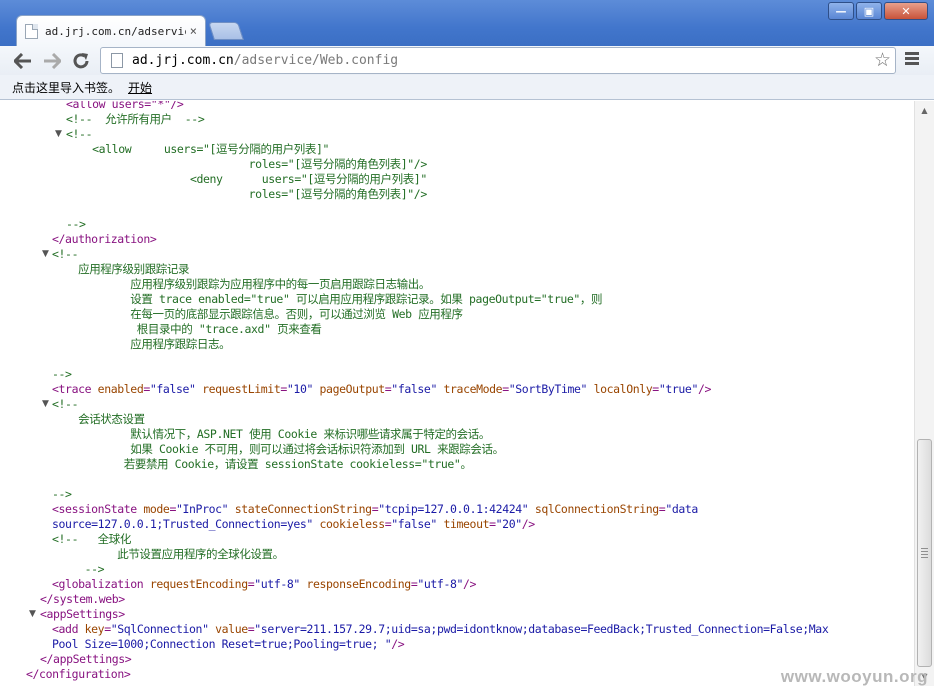 This screenshot has width=934, height=686. Describe the element at coordinates (869, 11) in the screenshot. I see `restore-button: ▣` at that location.